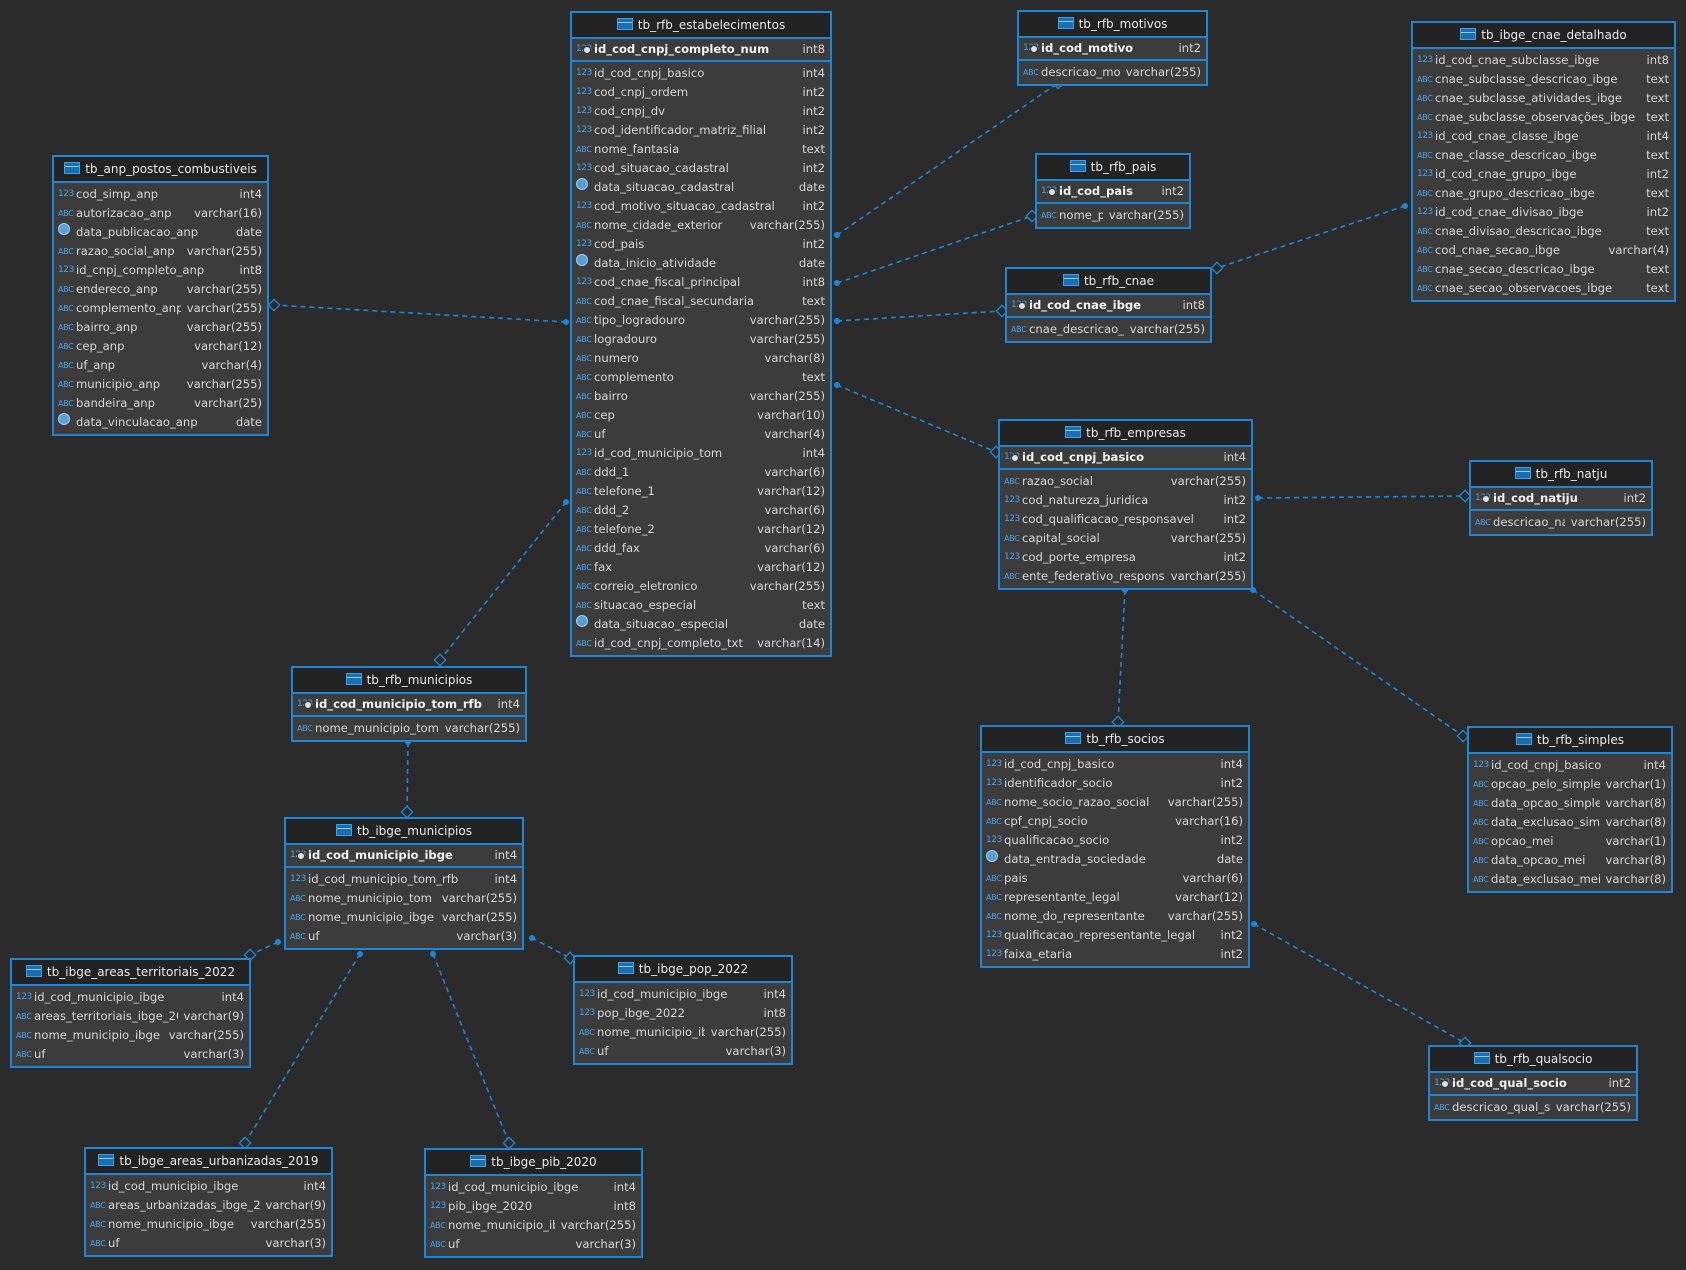  What do you see at coordinates (1543, 155) in the screenshot?
I see `column-row: cnae_classe_descricao_ibge text` at bounding box center [1543, 155].